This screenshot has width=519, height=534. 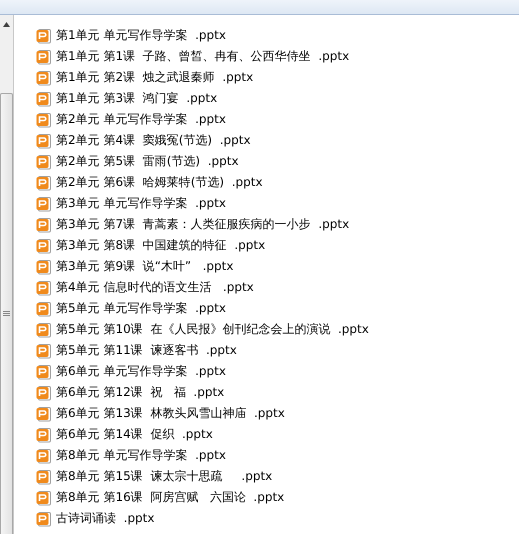 What do you see at coordinates (6, 24) in the screenshot?
I see `scroll-up-icon` at bounding box center [6, 24].